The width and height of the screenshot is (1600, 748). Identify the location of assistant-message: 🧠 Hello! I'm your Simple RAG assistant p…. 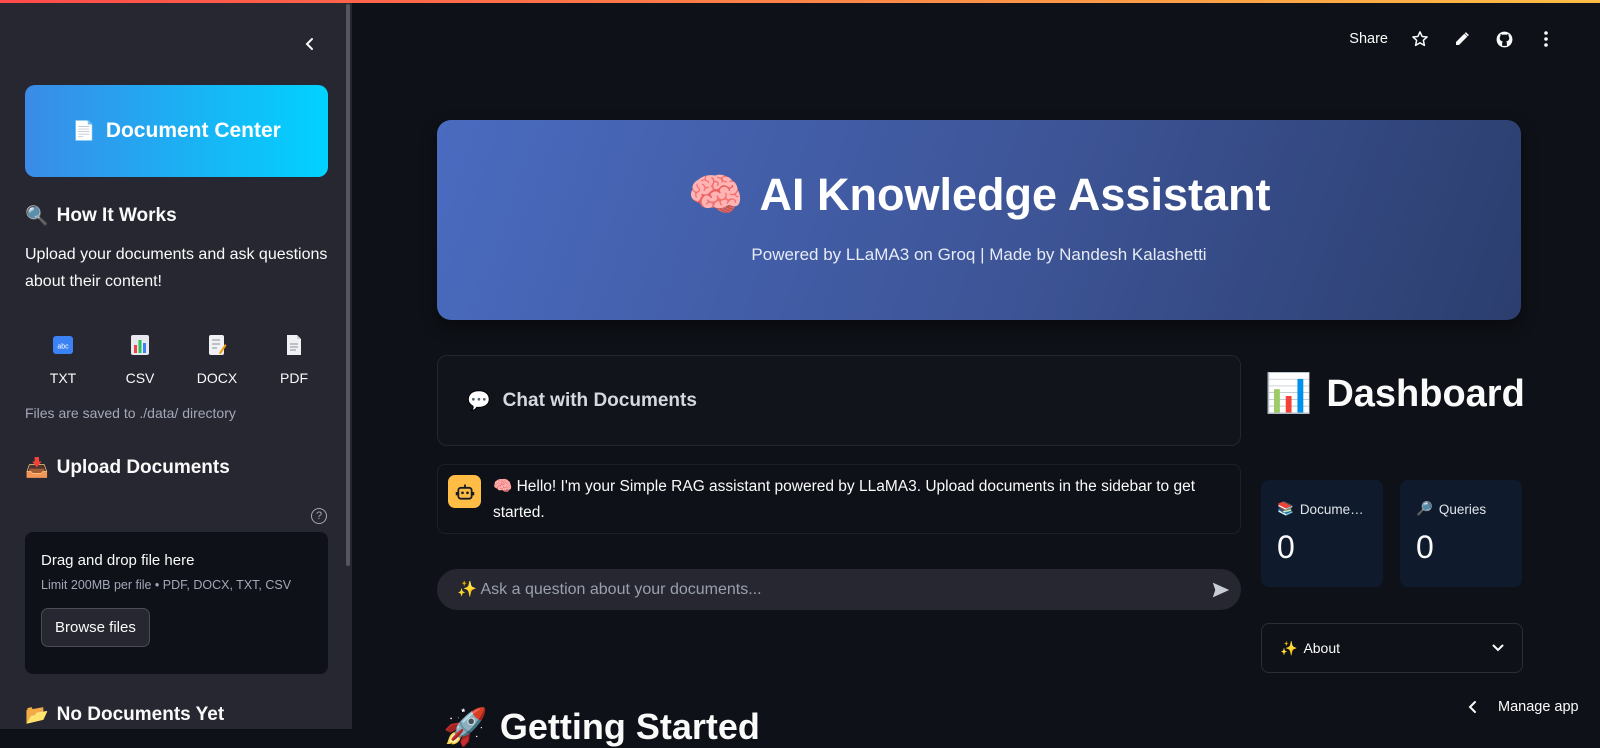
(839, 499).